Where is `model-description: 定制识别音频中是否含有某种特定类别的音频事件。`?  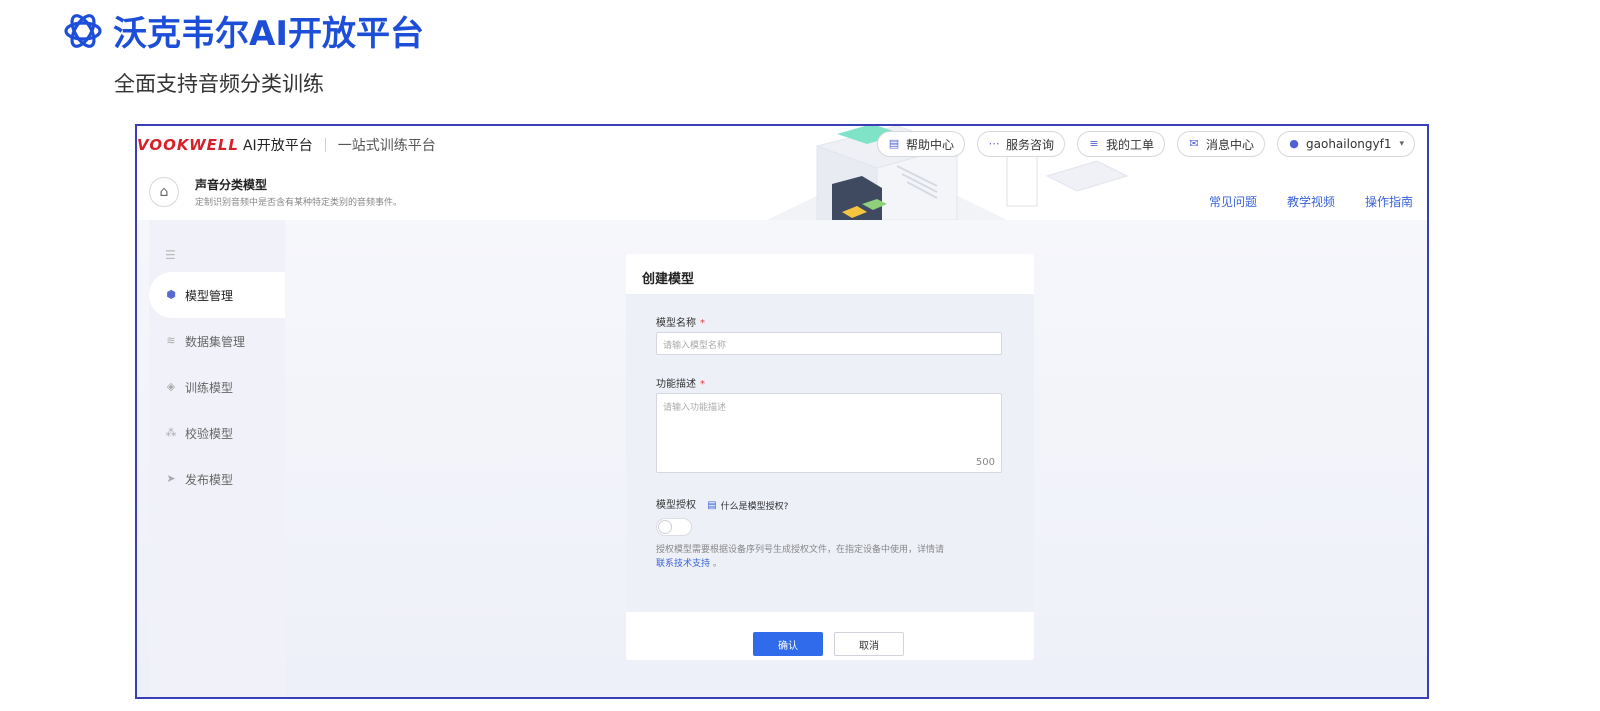
model-description: 定制识别音频中是否含有某种特定类别的音频事件。 is located at coordinates (299, 203).